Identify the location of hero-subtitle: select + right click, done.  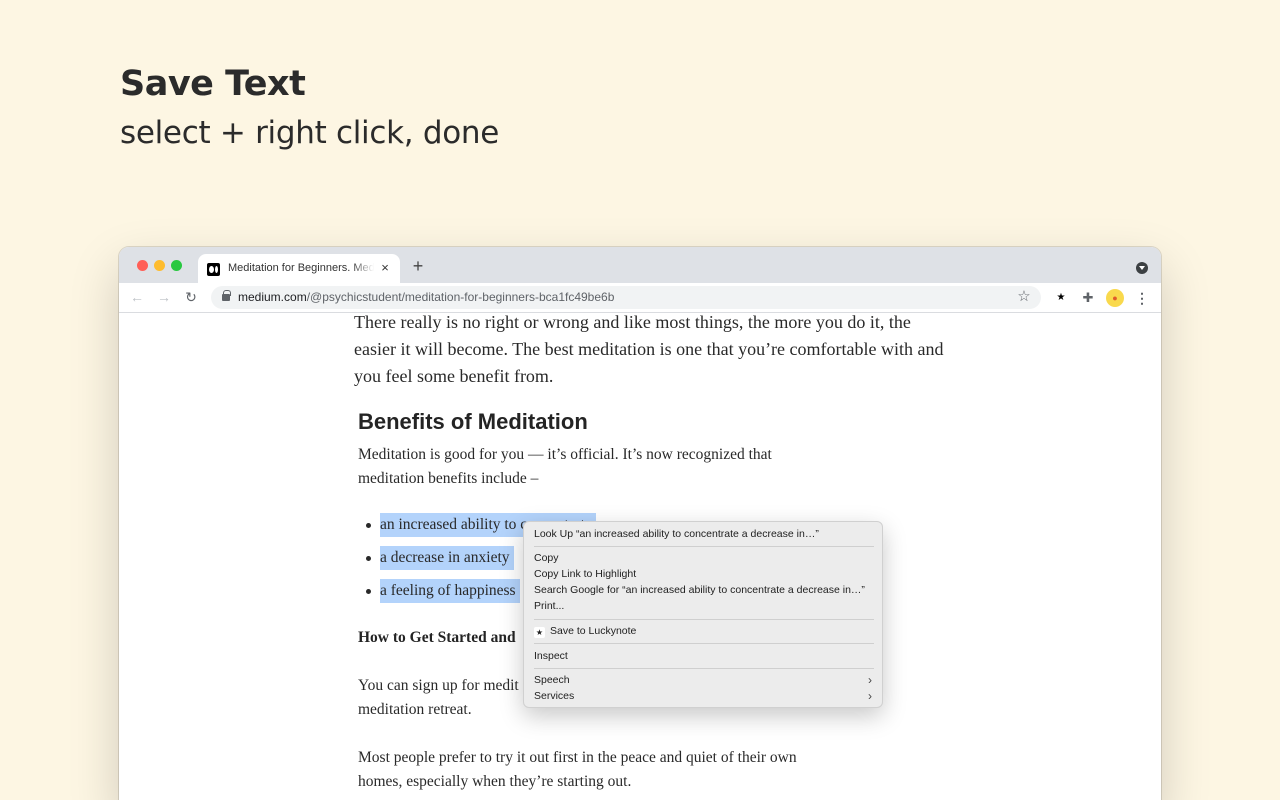
(310, 133).